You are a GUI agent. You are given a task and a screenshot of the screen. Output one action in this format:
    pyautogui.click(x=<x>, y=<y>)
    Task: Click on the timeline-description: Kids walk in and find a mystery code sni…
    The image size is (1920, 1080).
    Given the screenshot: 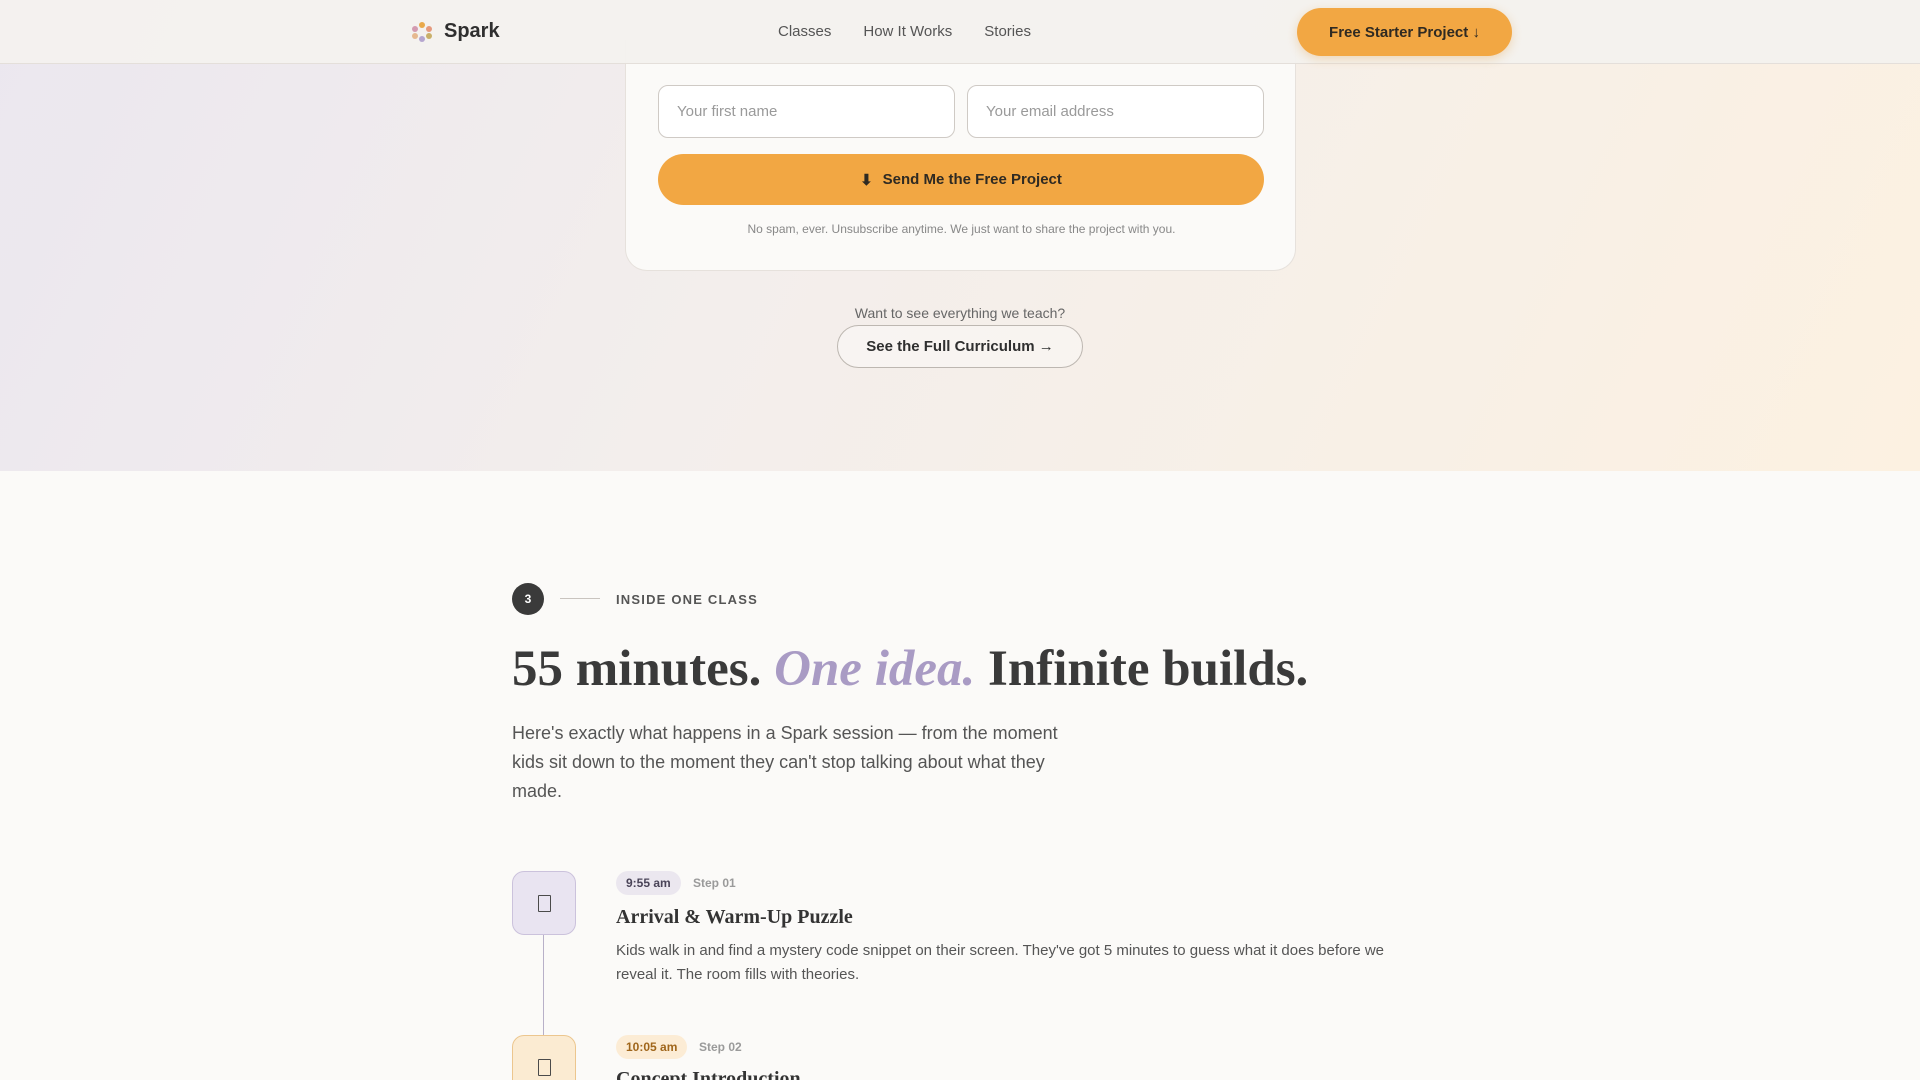 What is the action you would take?
    pyautogui.click(x=1000, y=962)
    